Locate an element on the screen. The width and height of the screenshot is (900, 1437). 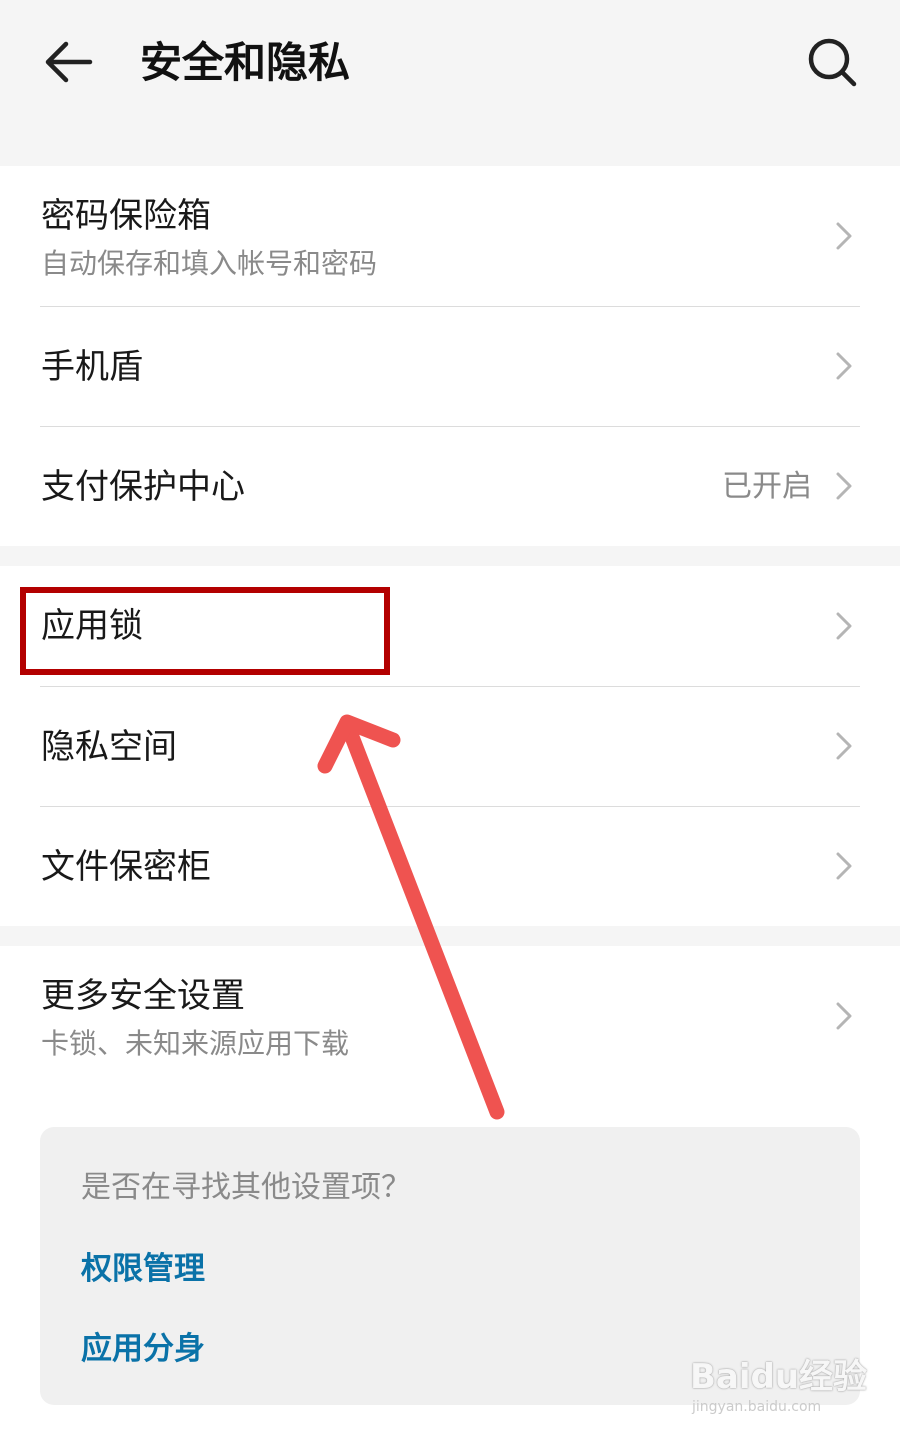
back-button is located at coordinates (70, 62).